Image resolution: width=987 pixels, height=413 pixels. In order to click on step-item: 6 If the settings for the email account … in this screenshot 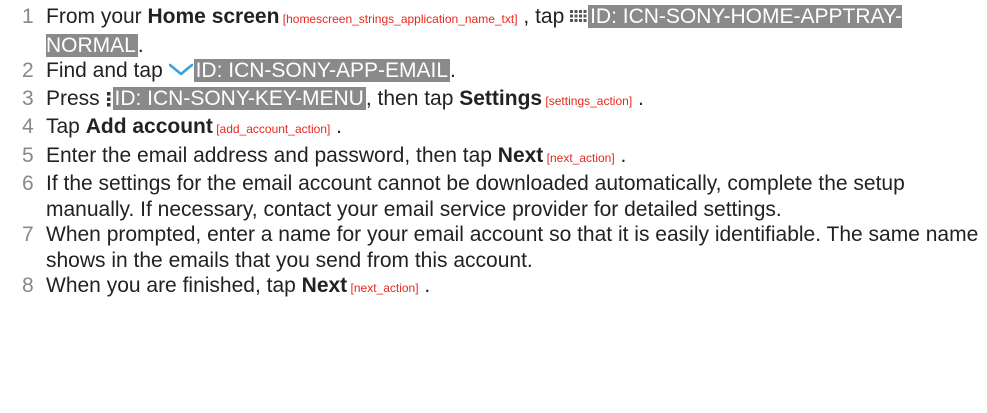, I will do `click(493, 196)`.